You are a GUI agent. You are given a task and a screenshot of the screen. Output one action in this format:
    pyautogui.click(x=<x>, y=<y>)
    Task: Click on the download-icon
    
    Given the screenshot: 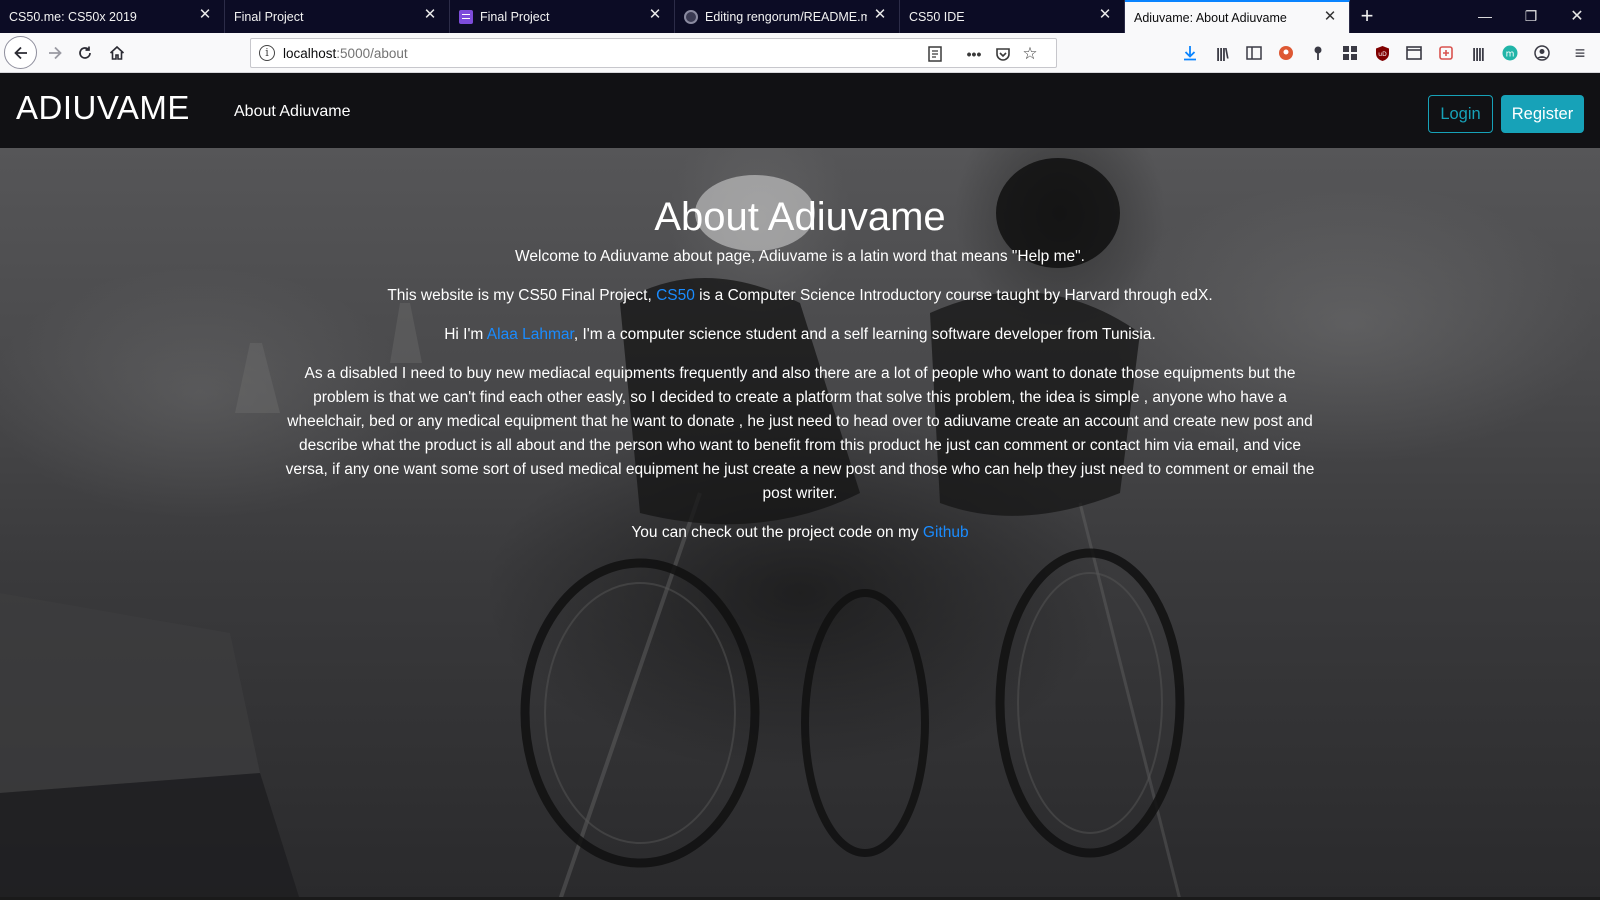 What is the action you would take?
    pyautogui.click(x=1190, y=53)
    